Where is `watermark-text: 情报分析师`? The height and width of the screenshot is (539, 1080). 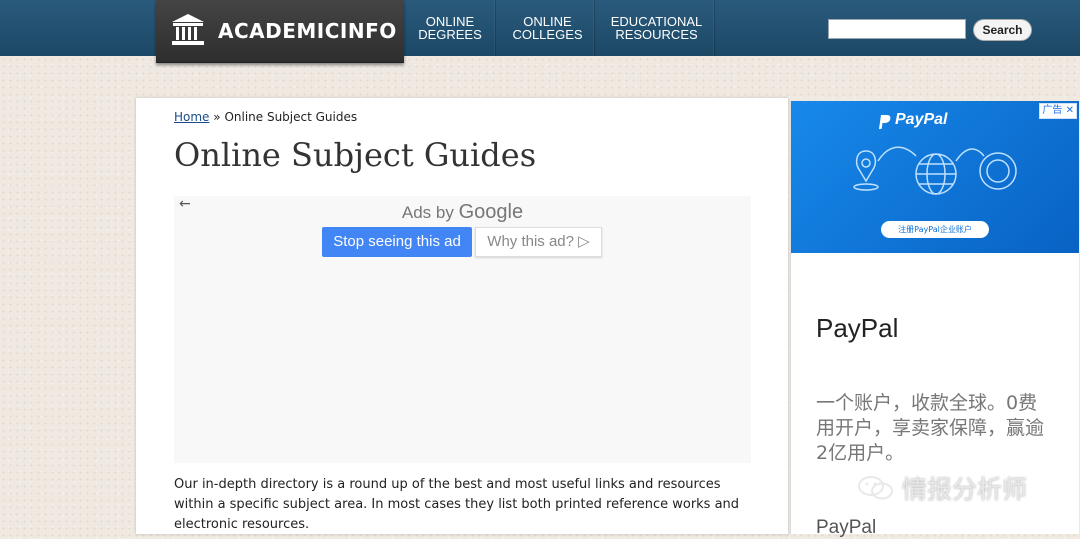 watermark-text: 情报分析师 is located at coordinates (965, 489).